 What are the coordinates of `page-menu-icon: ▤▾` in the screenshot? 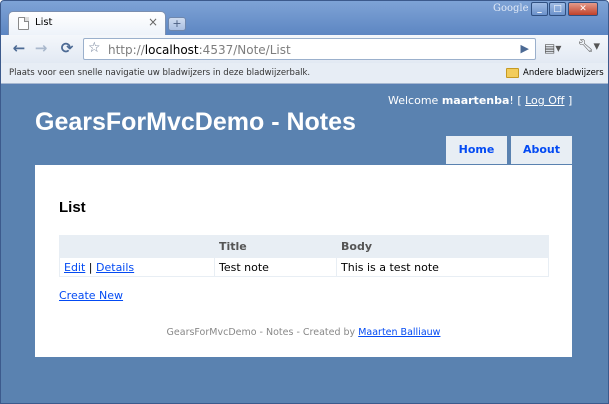 It's located at (552, 48).